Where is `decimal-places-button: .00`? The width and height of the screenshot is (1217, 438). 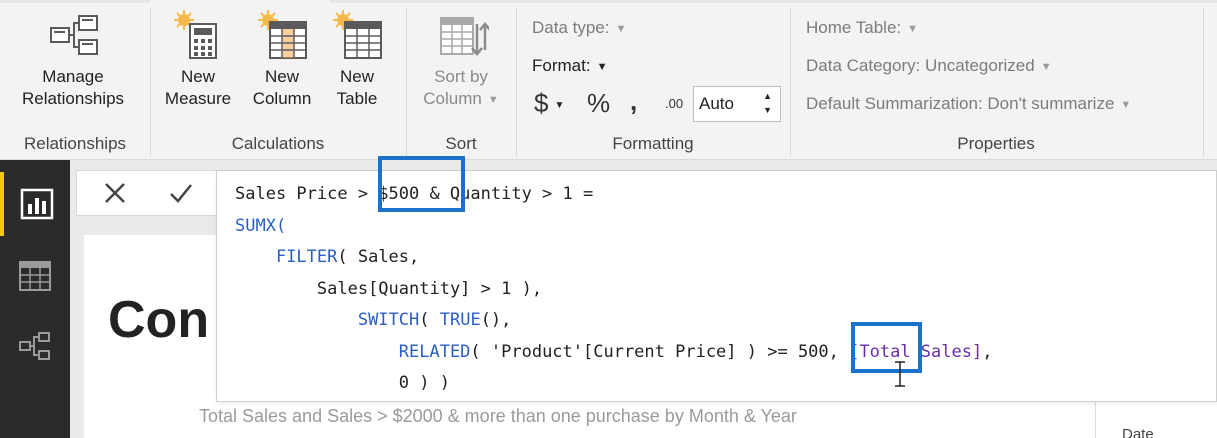
decimal-places-button: .00 is located at coordinates (674, 103).